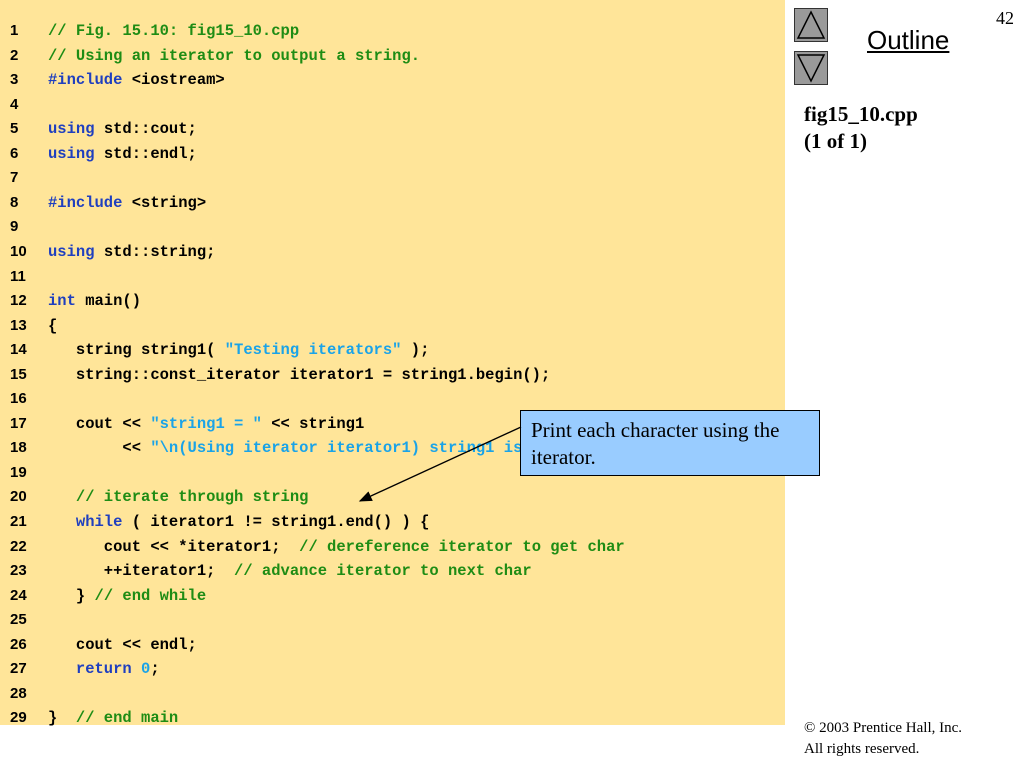 The height and width of the screenshot is (768, 1024). What do you see at coordinates (18, 325) in the screenshot?
I see `line-number: 13` at bounding box center [18, 325].